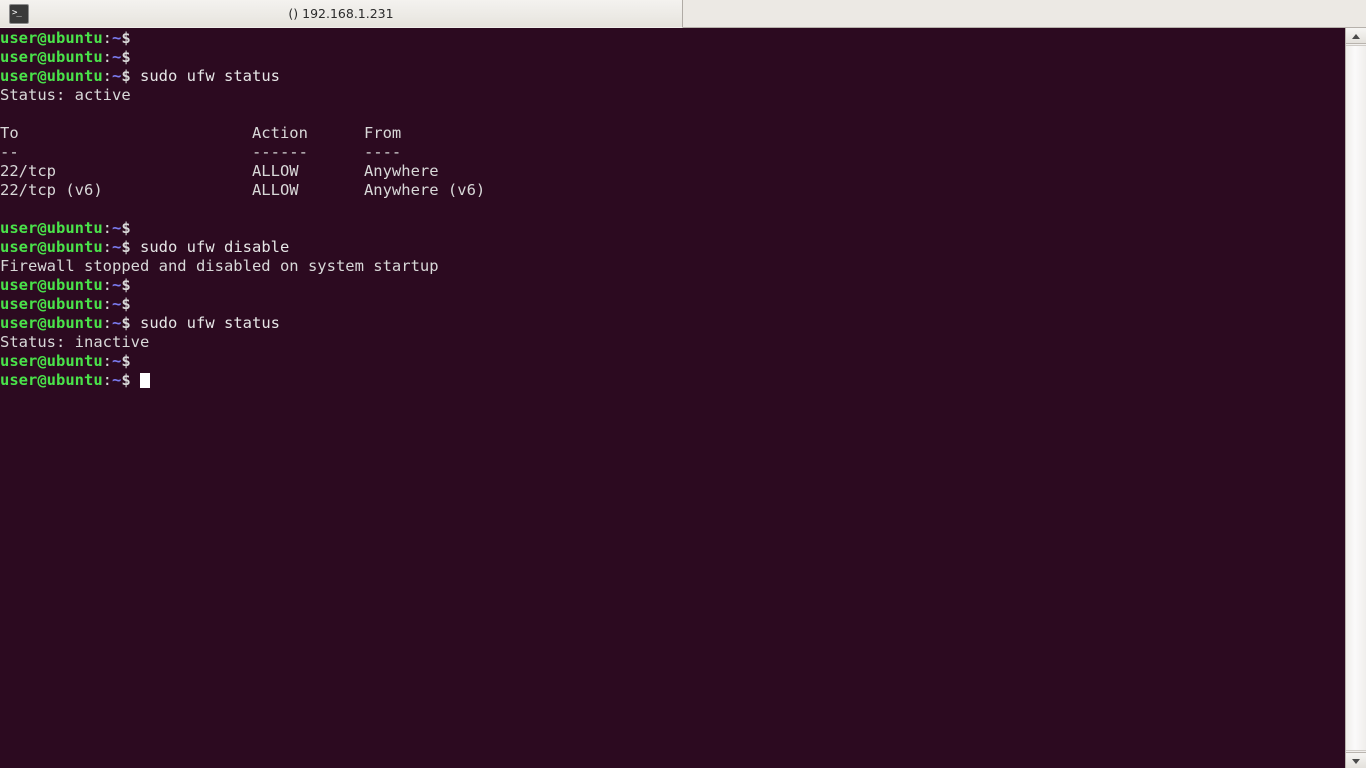  What do you see at coordinates (65, 95) in the screenshot?
I see `terminal-output-text: Status: active` at bounding box center [65, 95].